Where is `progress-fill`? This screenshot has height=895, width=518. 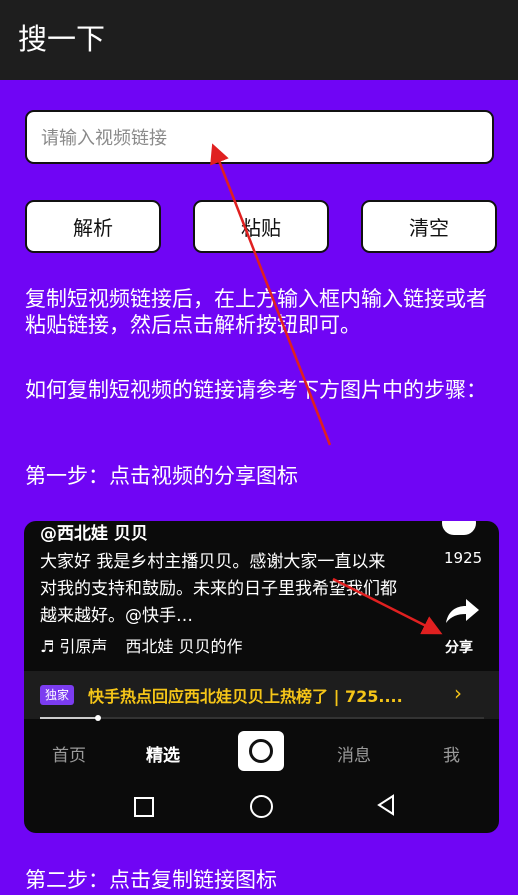
progress-fill is located at coordinates (69, 718).